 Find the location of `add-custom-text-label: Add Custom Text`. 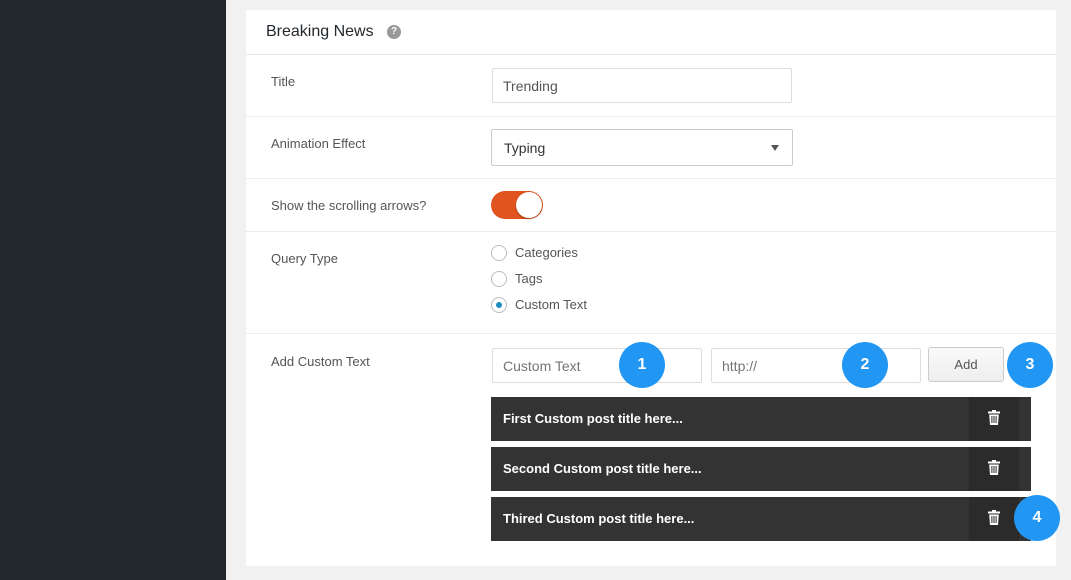

add-custom-text-label: Add Custom Text is located at coordinates (320, 361).